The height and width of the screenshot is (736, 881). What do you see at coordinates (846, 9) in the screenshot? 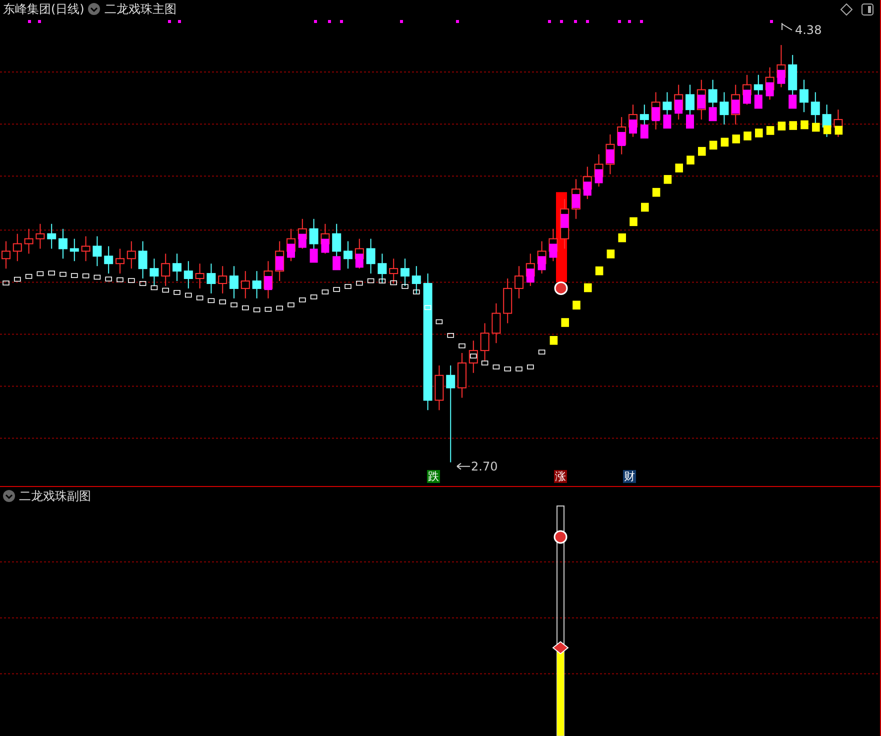
I see `diamond-icon` at bounding box center [846, 9].